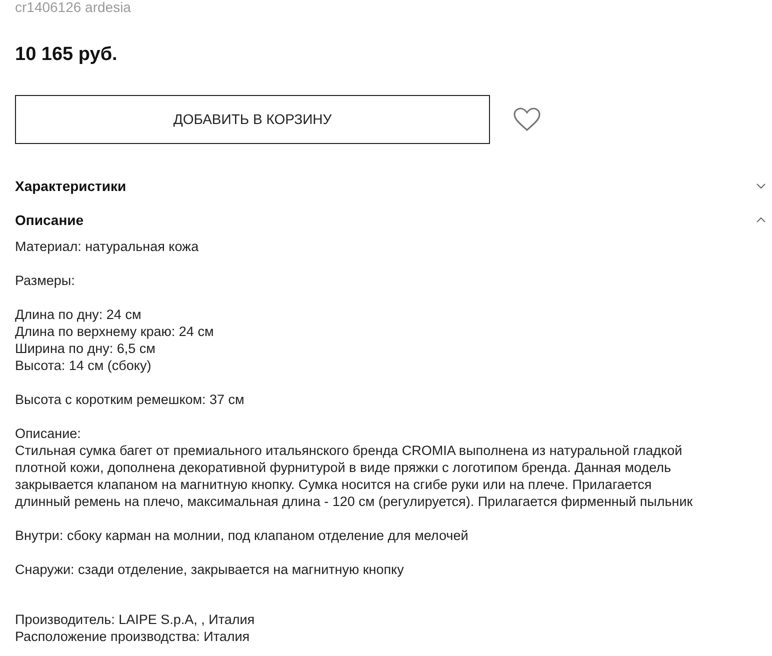  I want to click on description-text: Длина по дну: 24 см, so click(78, 314).